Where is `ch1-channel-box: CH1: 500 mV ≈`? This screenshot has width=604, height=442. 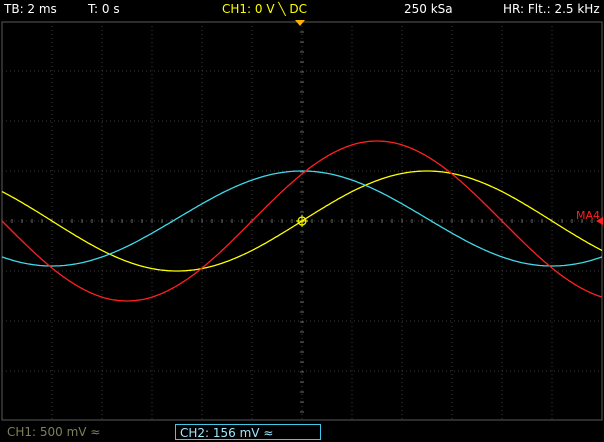 ch1-channel-box: CH1: 500 mV ≈ is located at coordinates (88, 432).